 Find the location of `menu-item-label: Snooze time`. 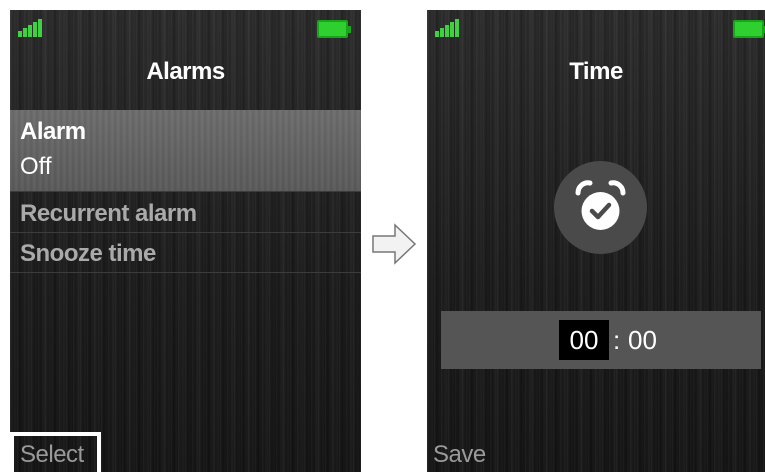

menu-item-label: Snooze time is located at coordinates (88, 253).